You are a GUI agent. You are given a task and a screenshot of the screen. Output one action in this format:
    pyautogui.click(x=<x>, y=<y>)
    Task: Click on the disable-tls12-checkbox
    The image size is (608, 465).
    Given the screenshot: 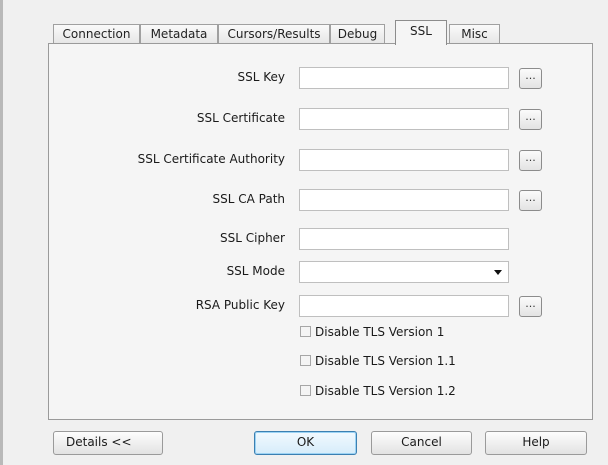 What is the action you would take?
    pyautogui.click(x=305, y=390)
    